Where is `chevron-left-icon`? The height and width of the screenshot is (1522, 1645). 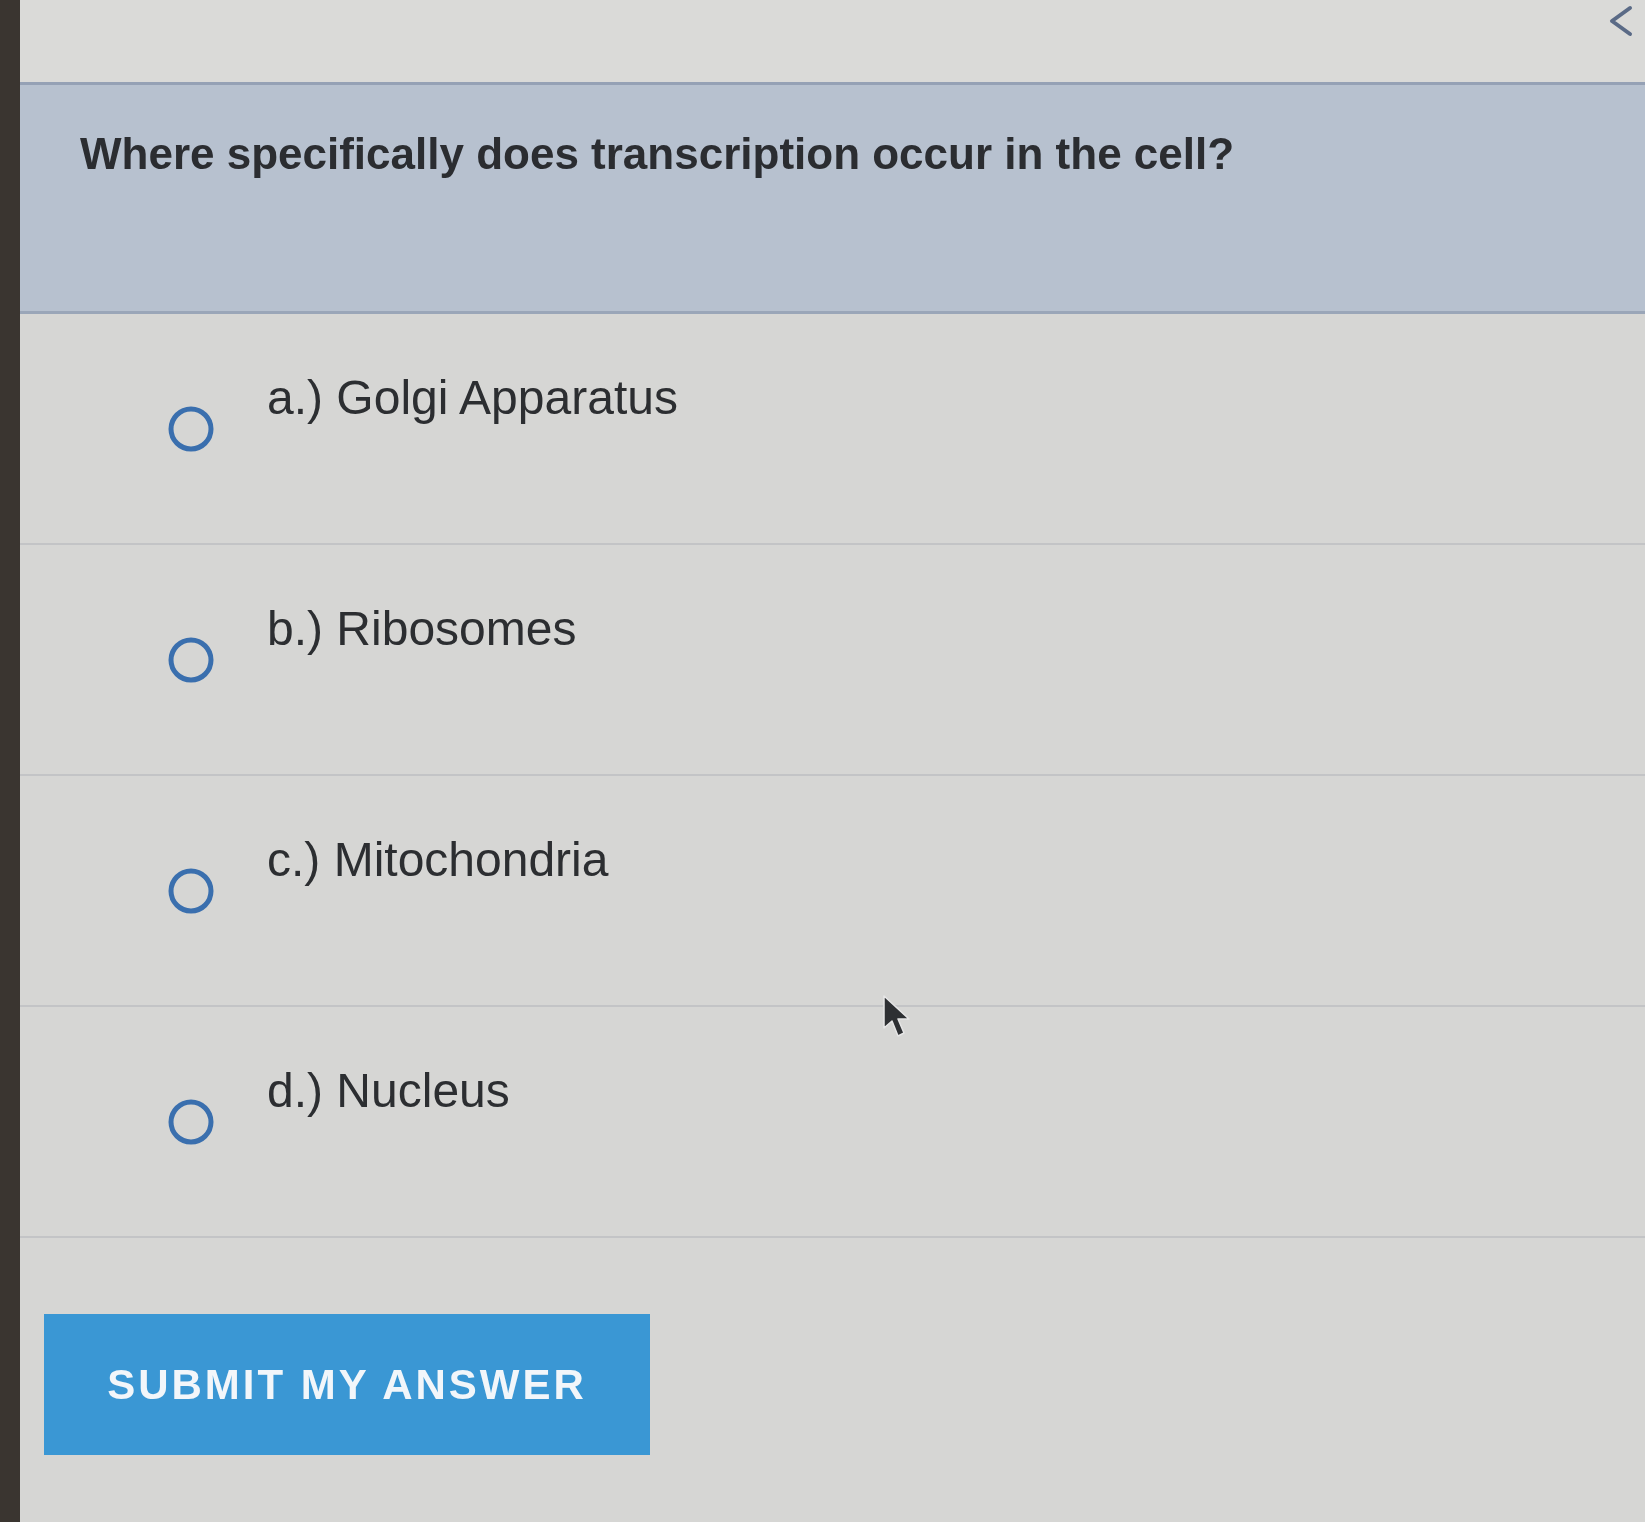
chevron-left-icon is located at coordinates (1620, 21).